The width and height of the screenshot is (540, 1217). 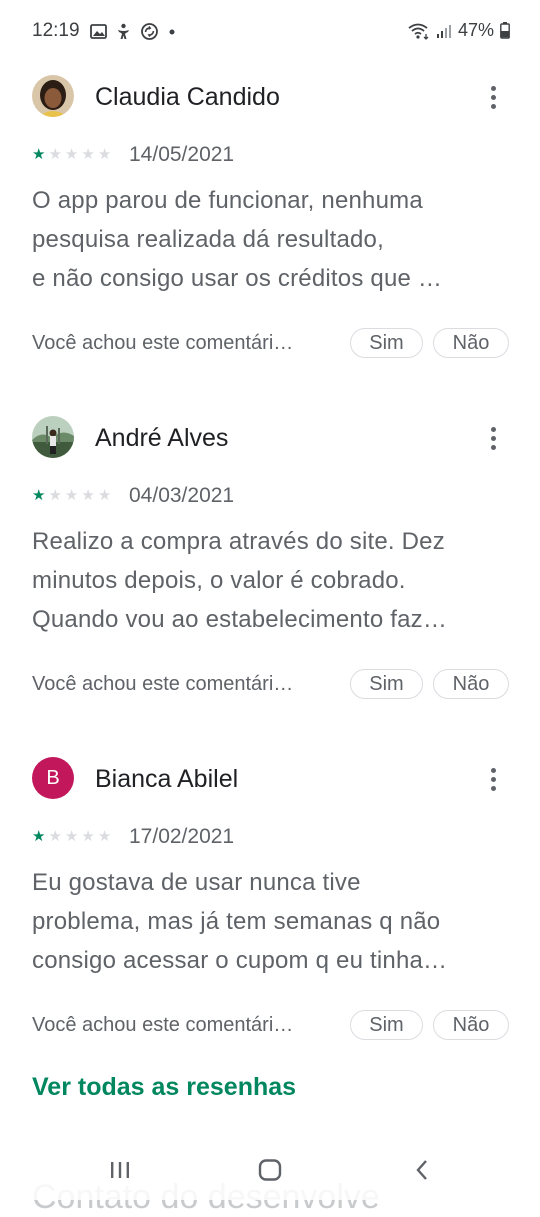 What do you see at coordinates (98, 31) in the screenshot?
I see `gallery-icon` at bounding box center [98, 31].